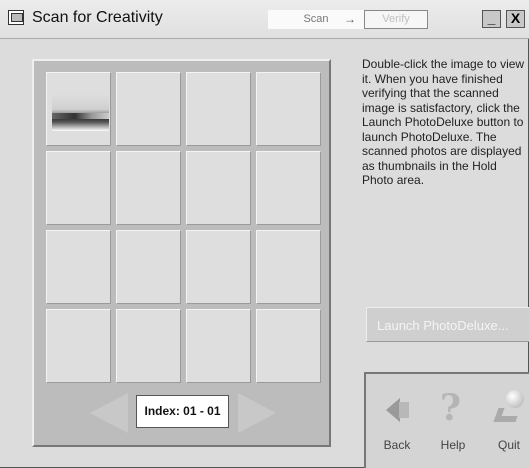 The height and width of the screenshot is (468, 529). I want to click on app-icon, so click(16, 17).